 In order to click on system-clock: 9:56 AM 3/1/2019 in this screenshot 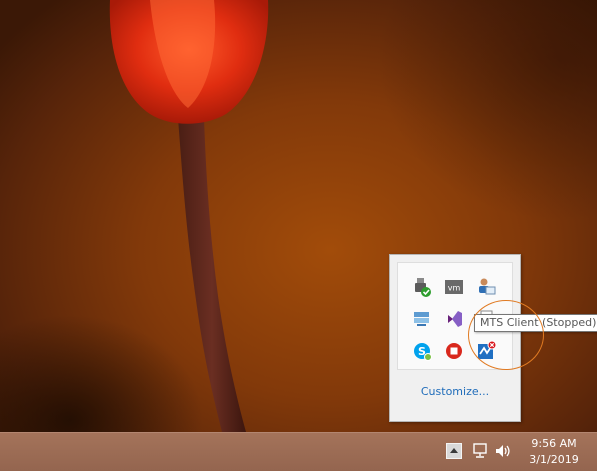, I will do `click(554, 452)`.